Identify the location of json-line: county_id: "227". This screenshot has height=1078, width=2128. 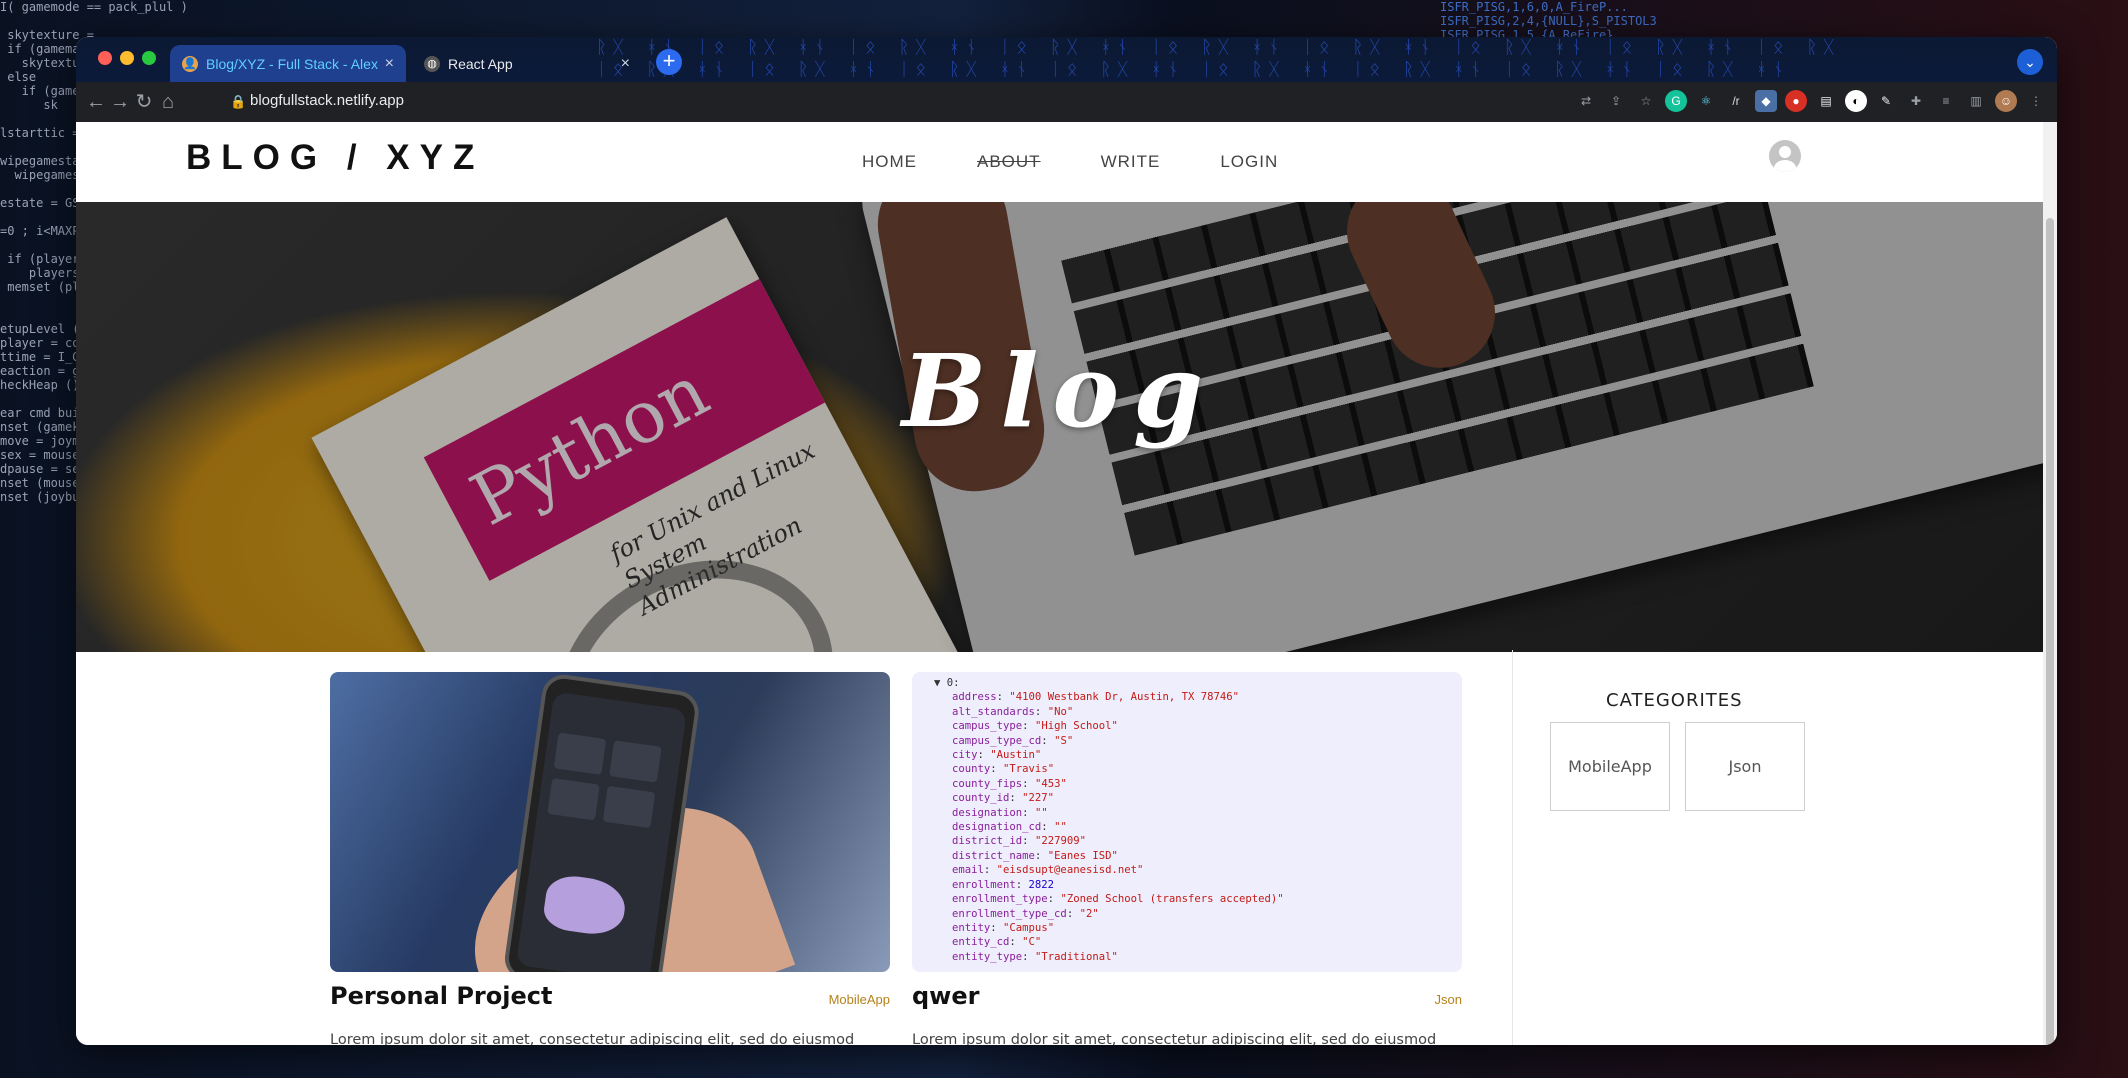
(1003, 798).